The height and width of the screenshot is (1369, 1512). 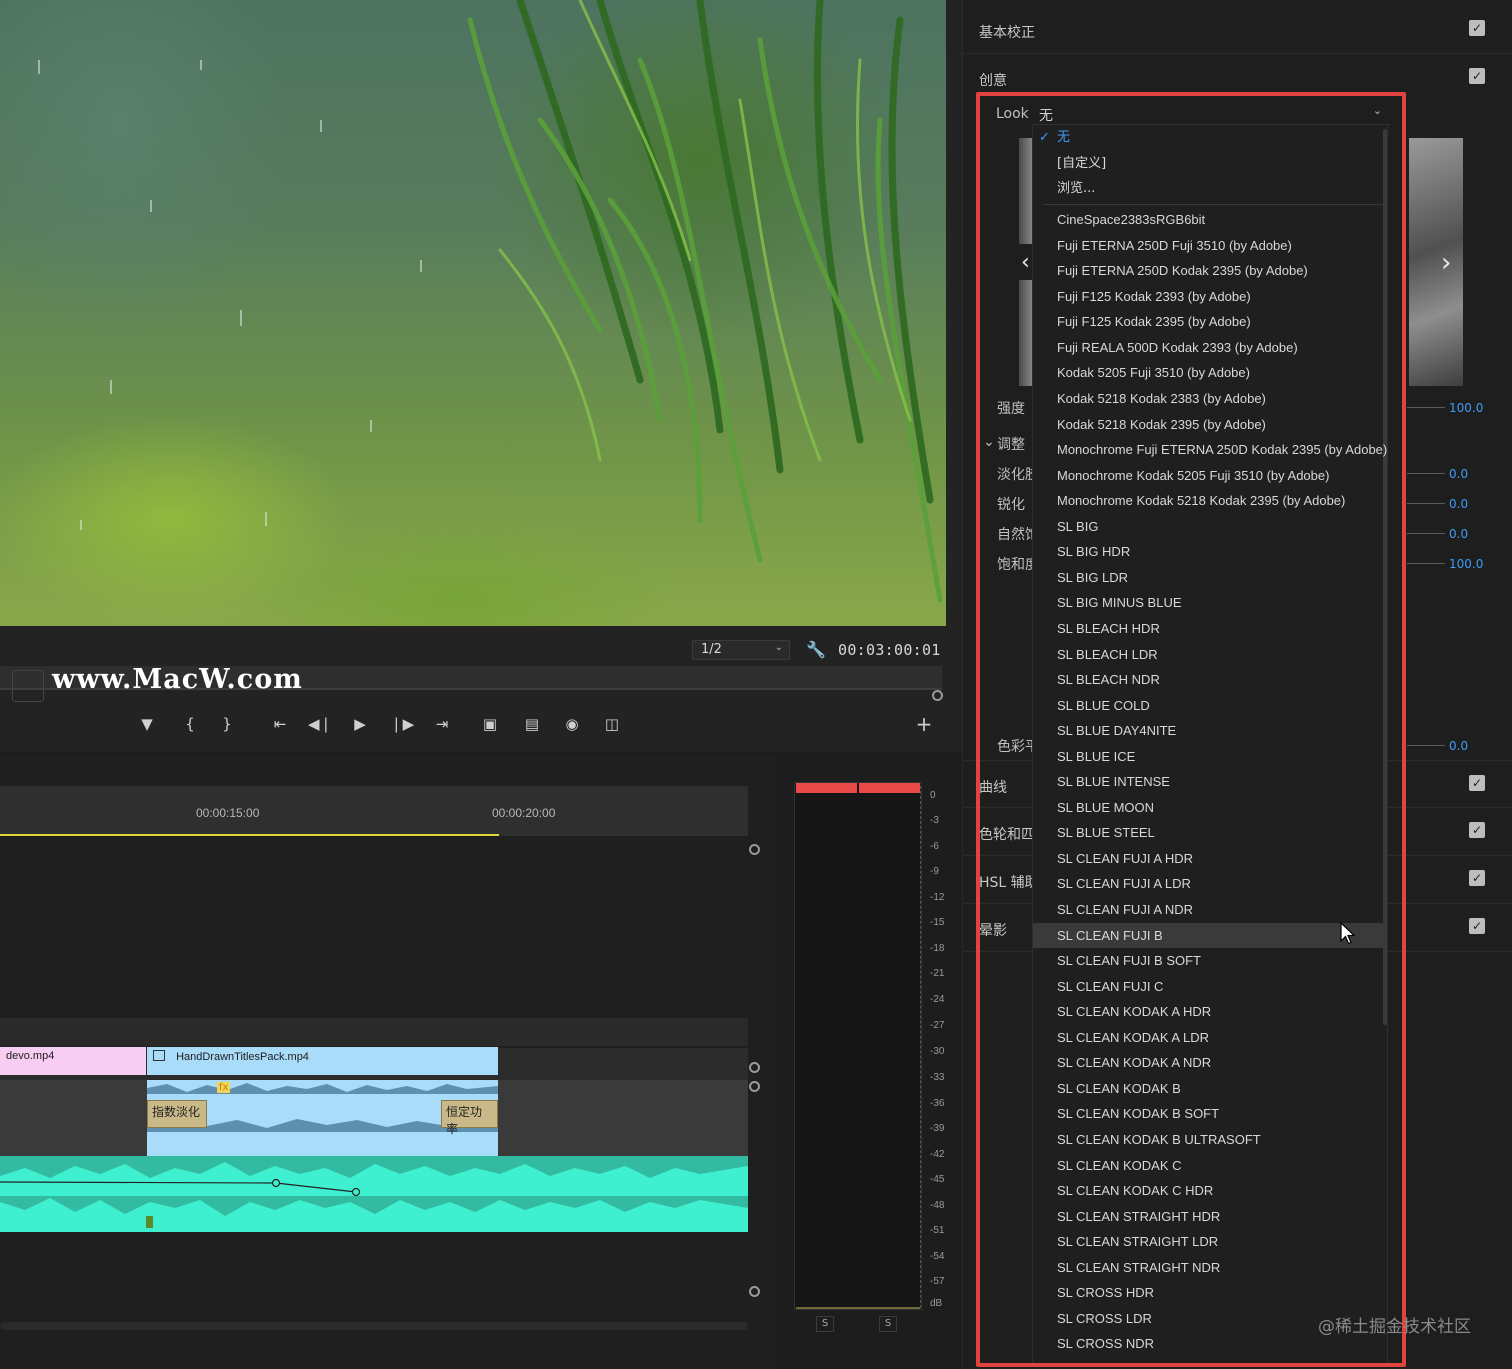 I want to click on param-intensity-value: 100.0, so click(x=1466, y=408).